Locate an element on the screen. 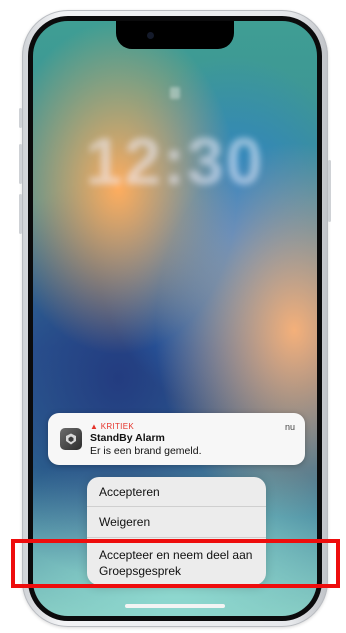 This screenshot has height=633, width=346. front-camera is located at coordinates (150, 35).